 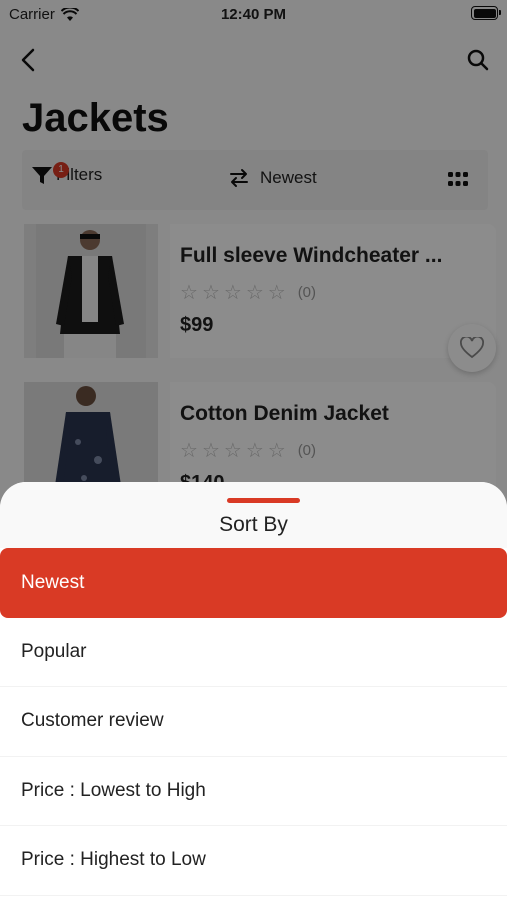 I want to click on sheet-drag-handle, so click(x=263, y=500).